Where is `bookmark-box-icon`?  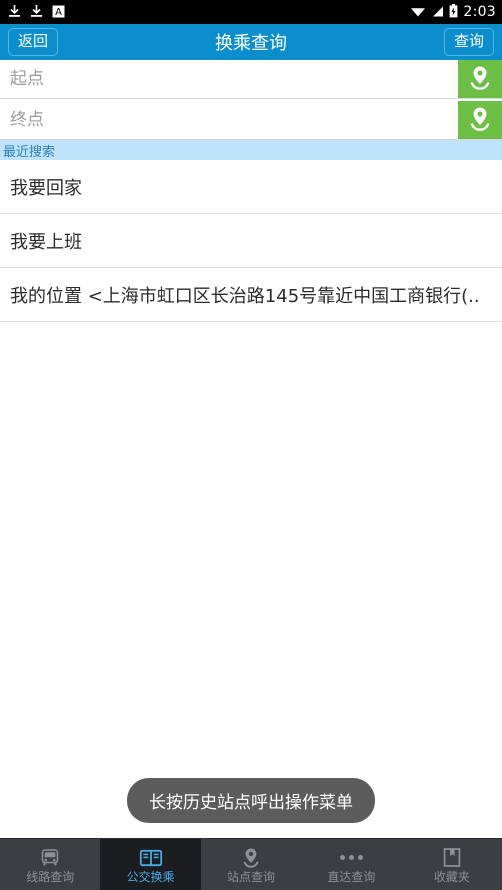 bookmark-box-icon is located at coordinates (452, 858).